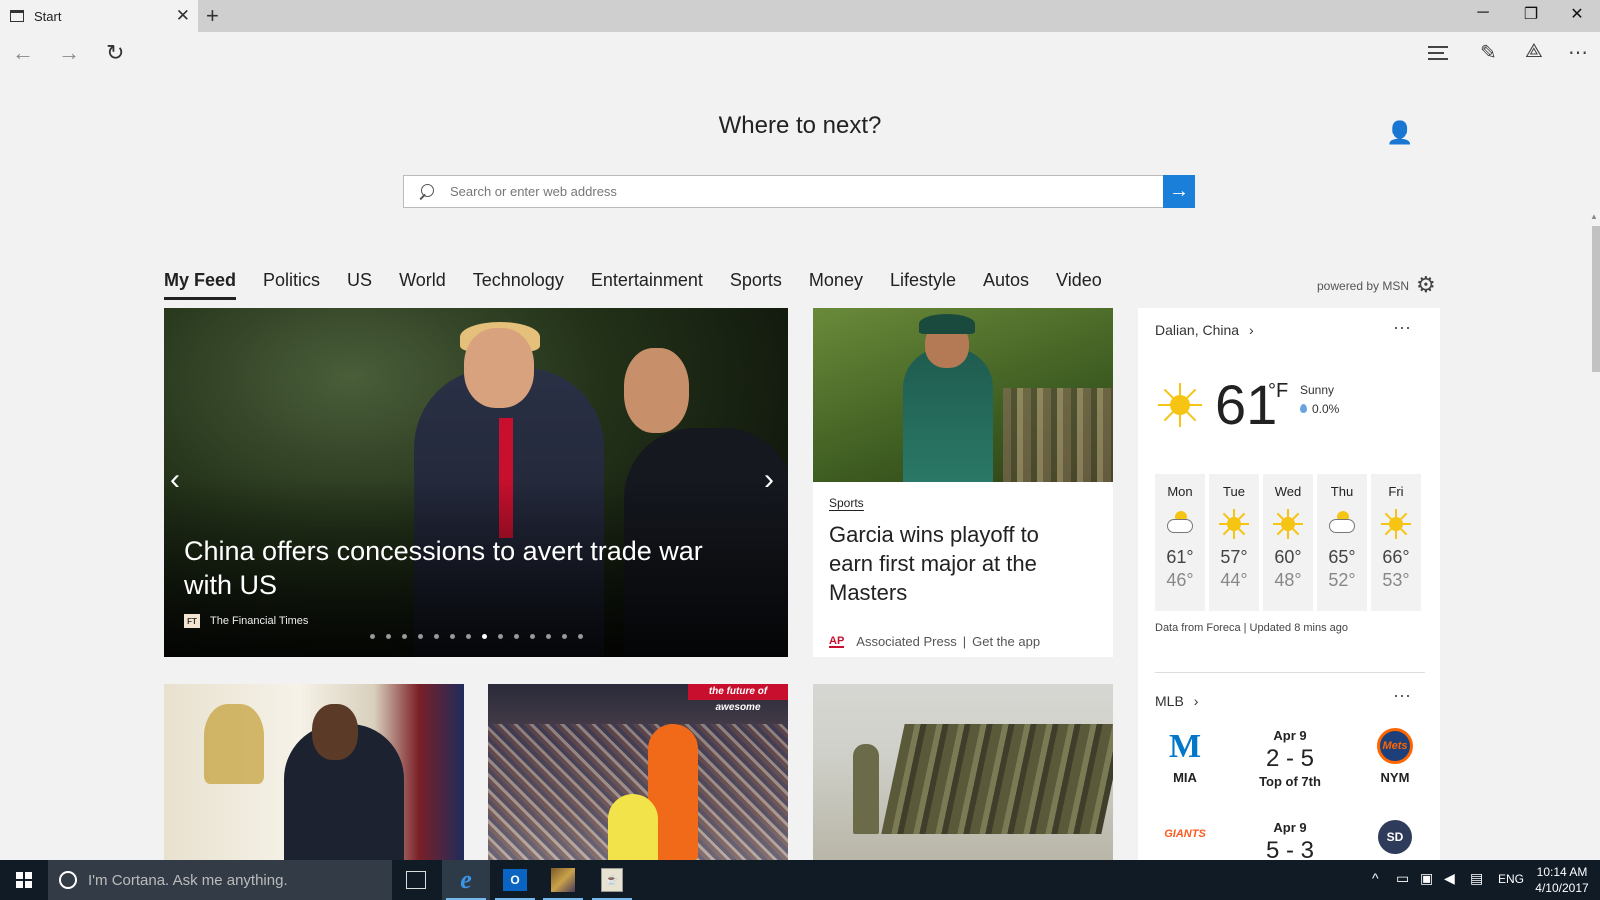 This screenshot has width=1600, height=900. I want to click on more-actions-icon: ⋯, so click(1578, 52).